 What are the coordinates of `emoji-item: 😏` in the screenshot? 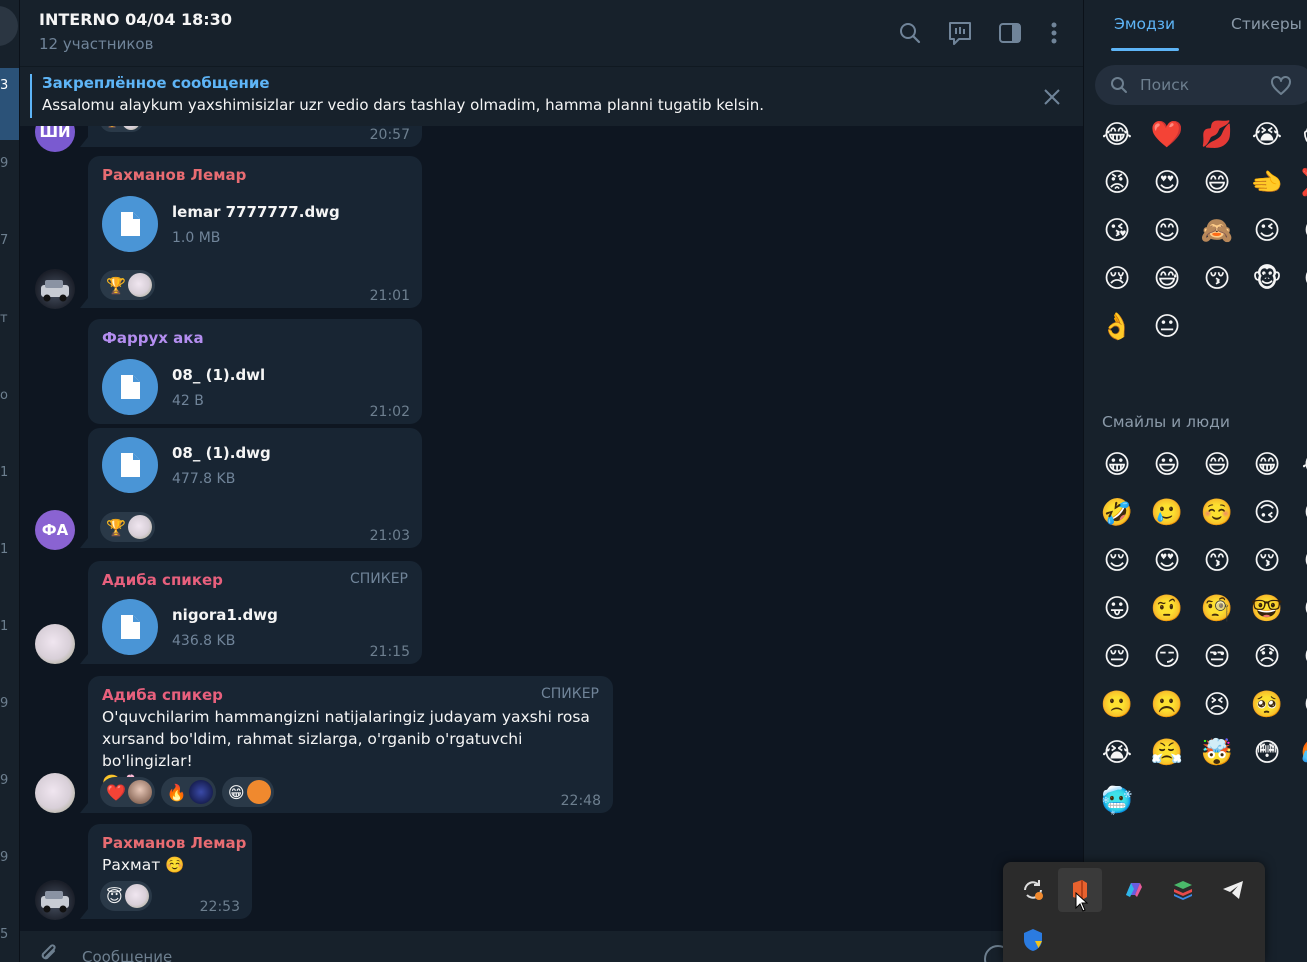 It's located at (1167, 657).